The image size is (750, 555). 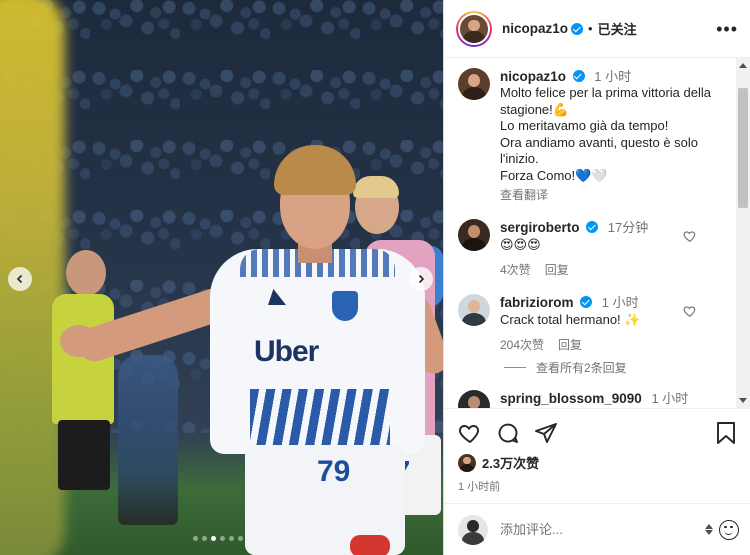 I want to click on caption-time: 1 小时, so click(x=613, y=76).